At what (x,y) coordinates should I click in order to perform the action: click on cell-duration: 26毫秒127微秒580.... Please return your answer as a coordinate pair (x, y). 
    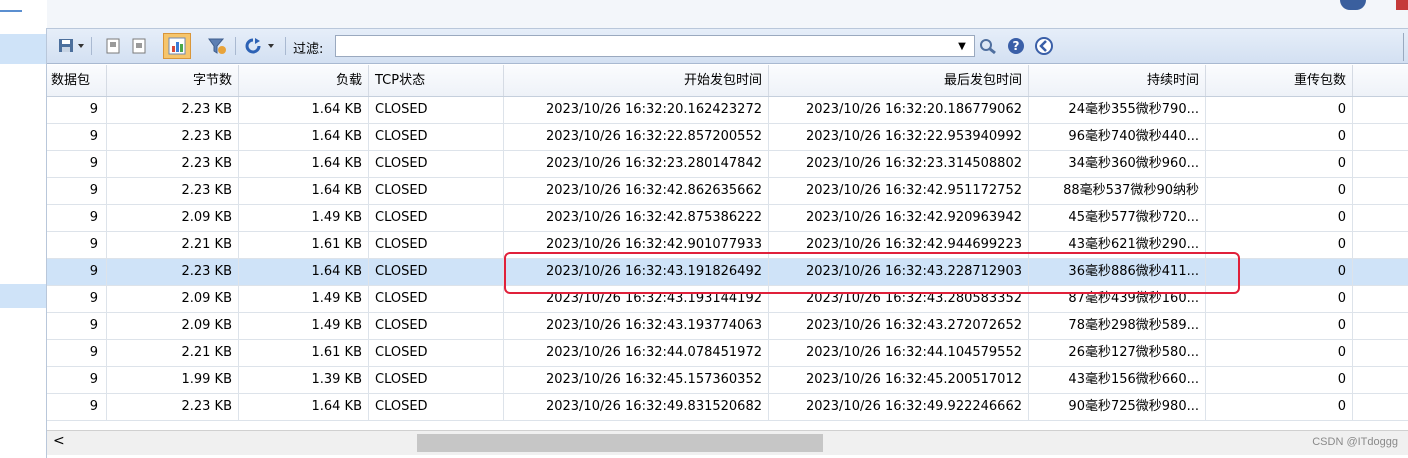
    Looking at the image, I should click on (1117, 353).